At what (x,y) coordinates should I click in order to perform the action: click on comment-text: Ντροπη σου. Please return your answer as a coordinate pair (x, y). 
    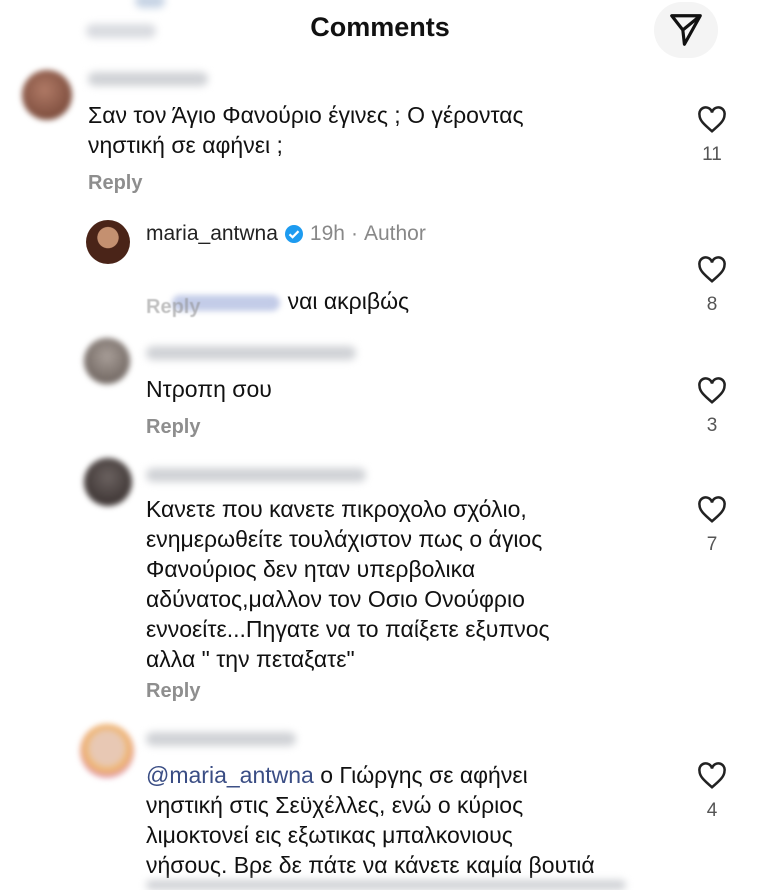
    Looking at the image, I should click on (209, 389).